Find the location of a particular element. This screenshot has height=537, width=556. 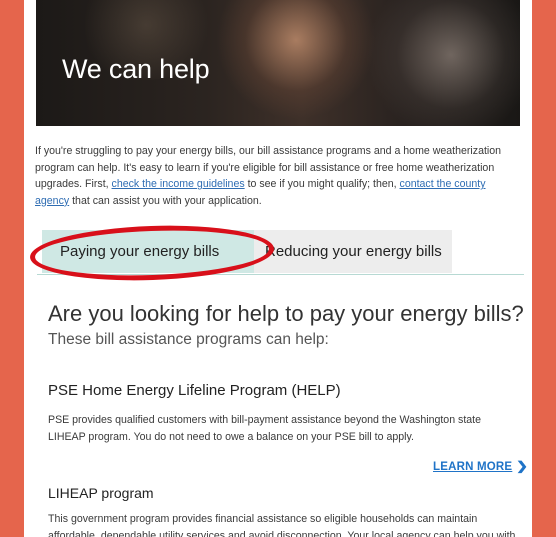

tab-reducing-energy-bills: Reducing your energy bills is located at coordinates (353, 251).